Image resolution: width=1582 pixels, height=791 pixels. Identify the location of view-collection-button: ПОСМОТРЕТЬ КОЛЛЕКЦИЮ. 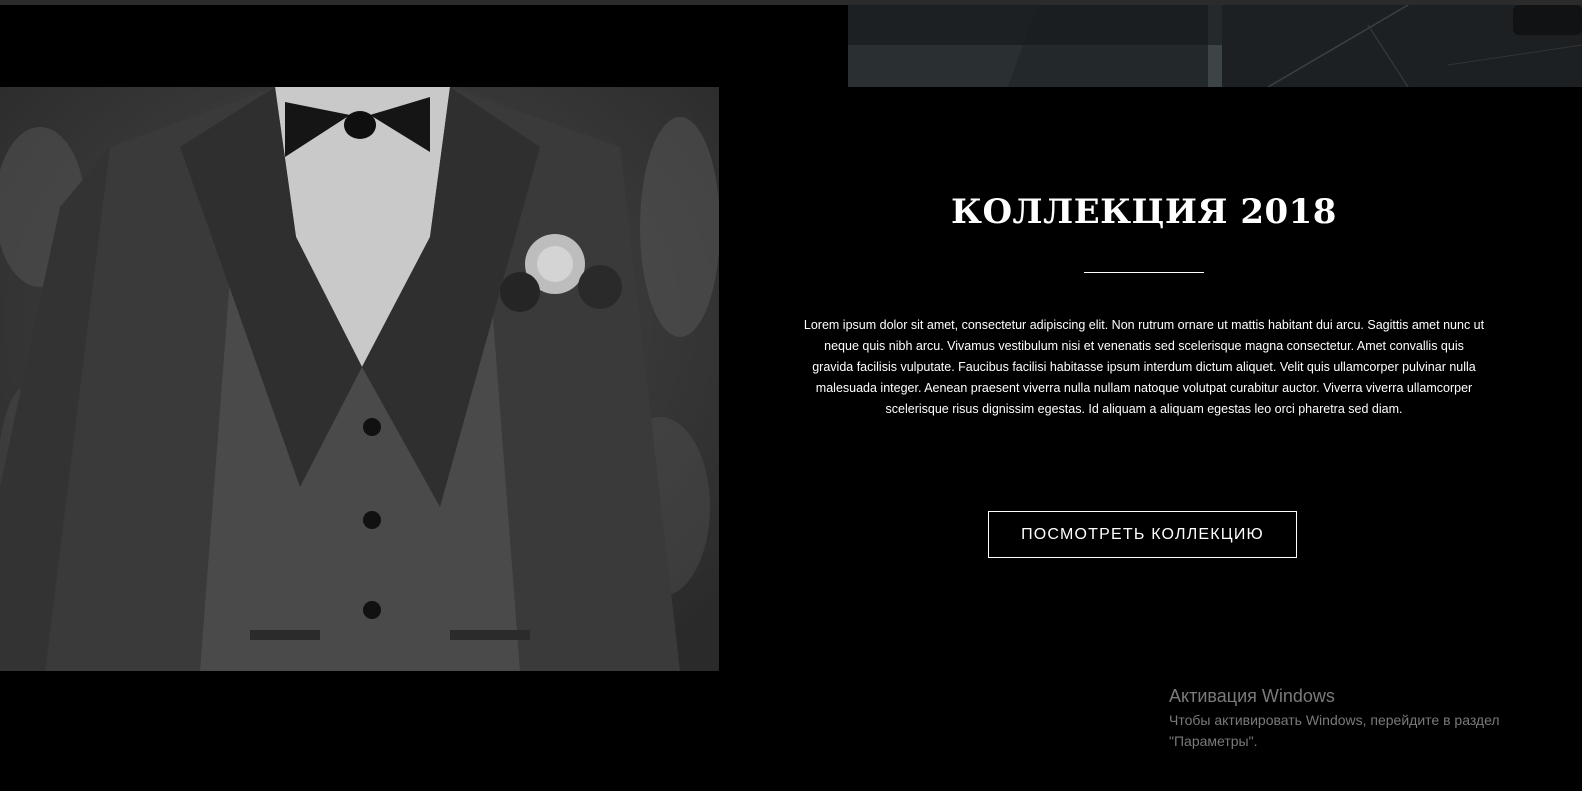
(1142, 534).